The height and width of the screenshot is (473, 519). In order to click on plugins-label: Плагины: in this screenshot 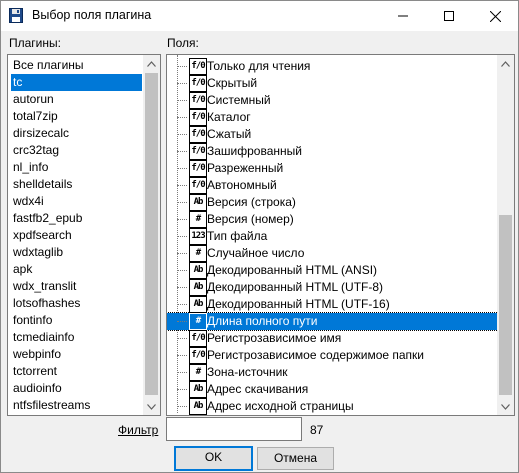, I will do `click(35, 43)`.